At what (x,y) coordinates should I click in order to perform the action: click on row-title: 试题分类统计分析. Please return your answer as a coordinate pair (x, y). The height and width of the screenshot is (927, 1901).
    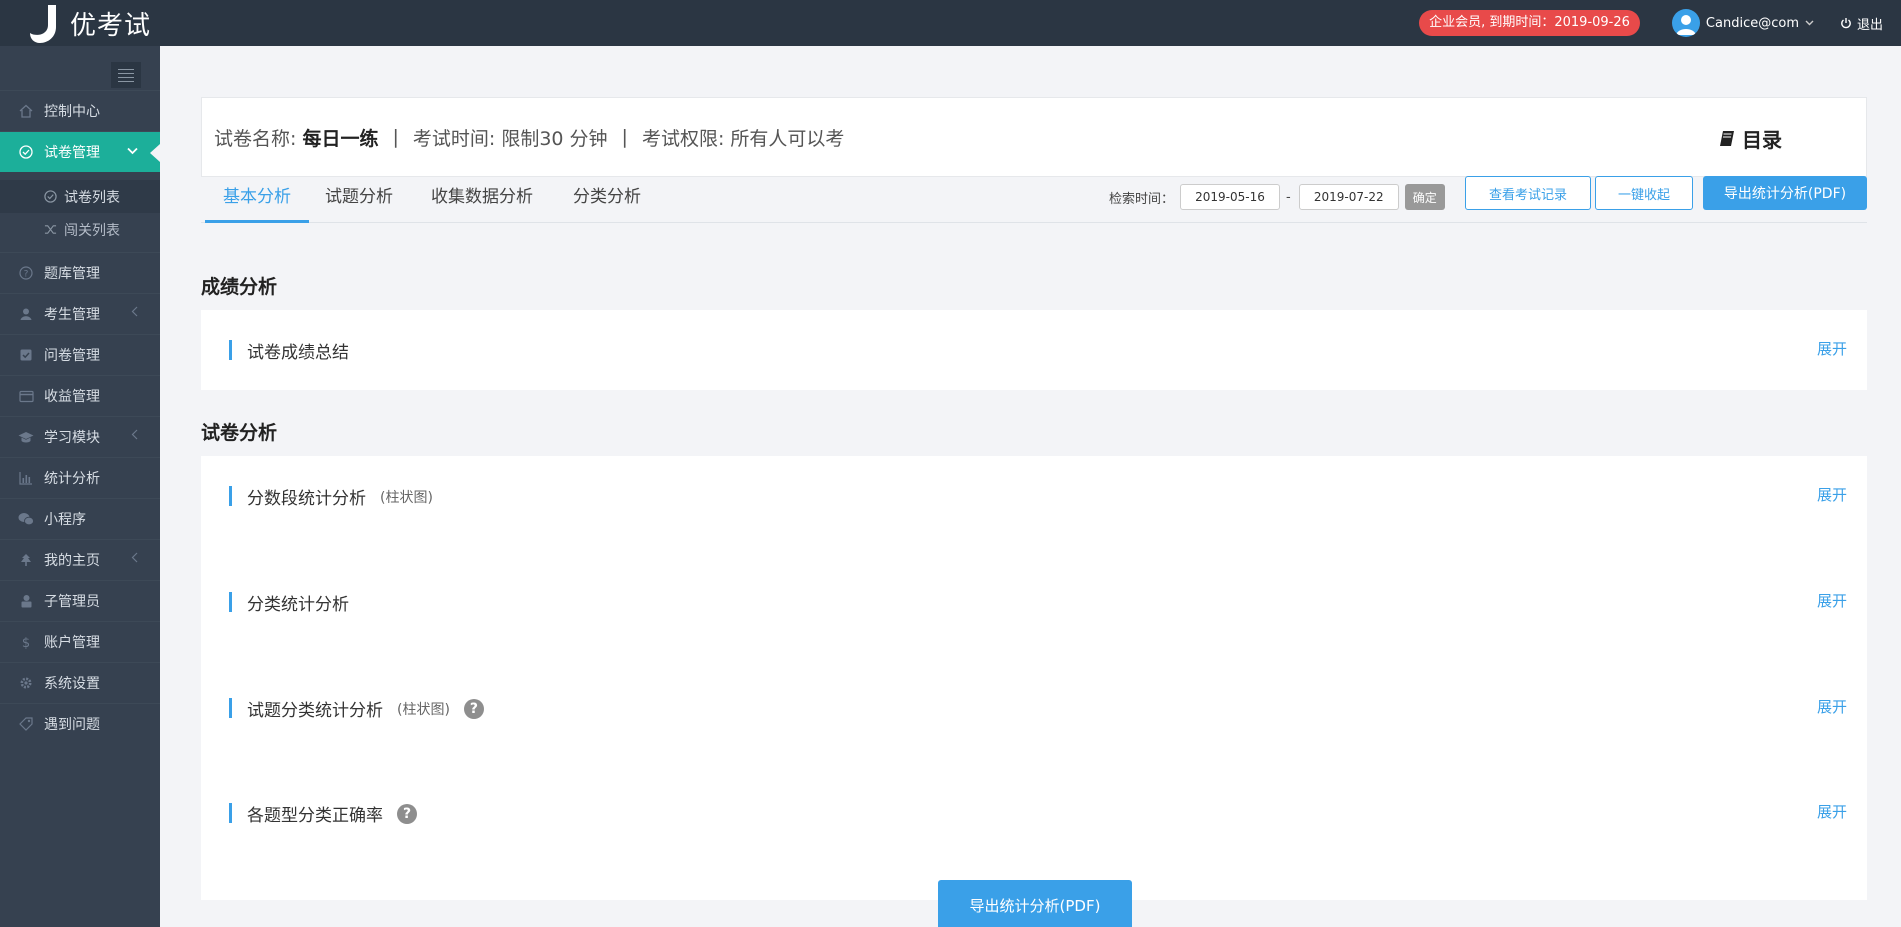
    Looking at the image, I should click on (315, 711).